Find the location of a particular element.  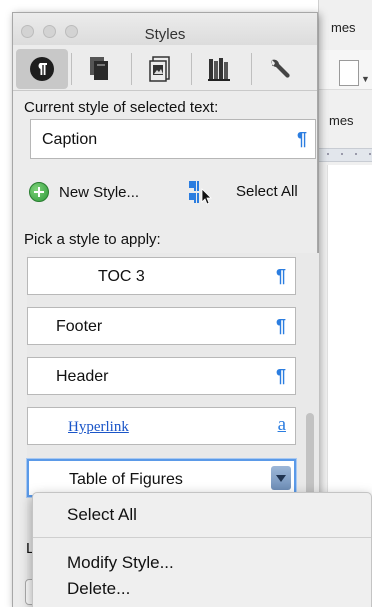

books-icon is located at coordinates (219, 69).